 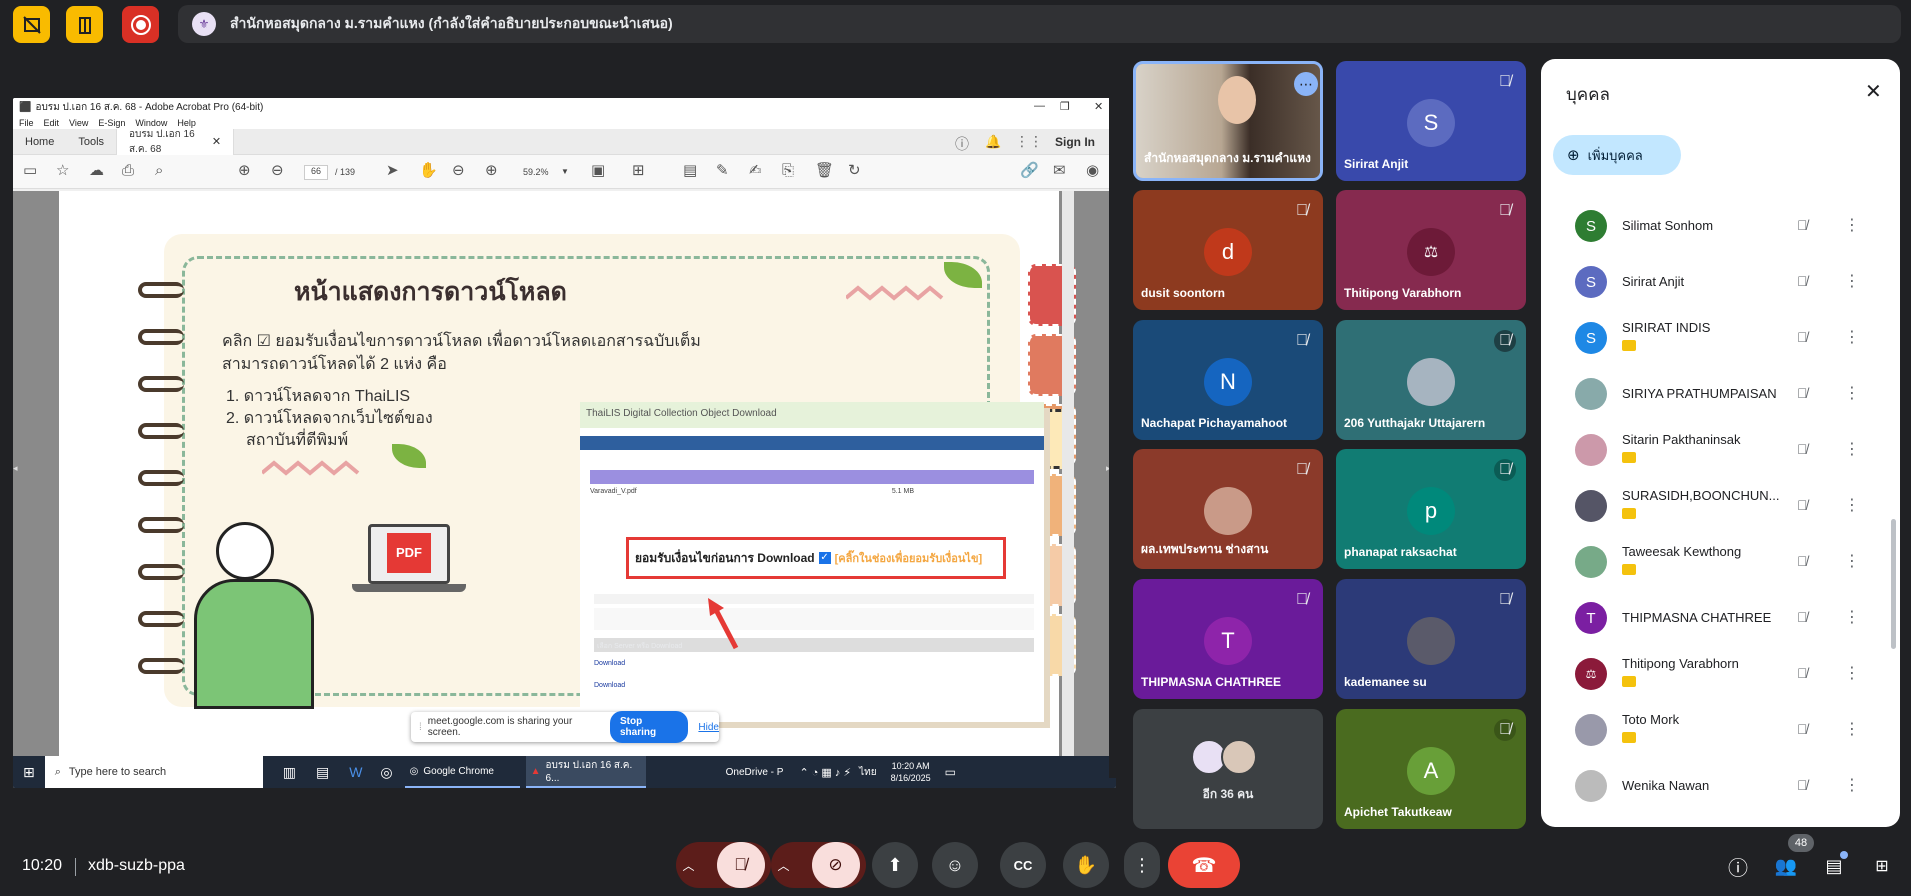 What do you see at coordinates (911, 772) in the screenshot?
I see `taskbar-clock: 10:20 AM 8/16/2025` at bounding box center [911, 772].